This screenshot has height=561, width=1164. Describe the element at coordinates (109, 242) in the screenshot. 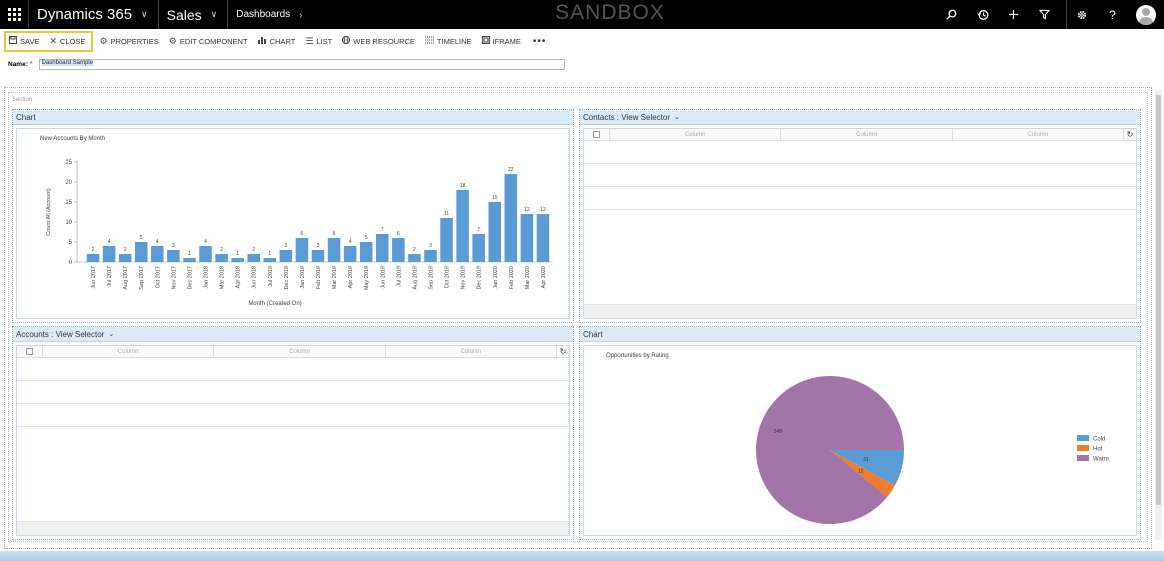

I see `bar-value-label: 4` at that location.